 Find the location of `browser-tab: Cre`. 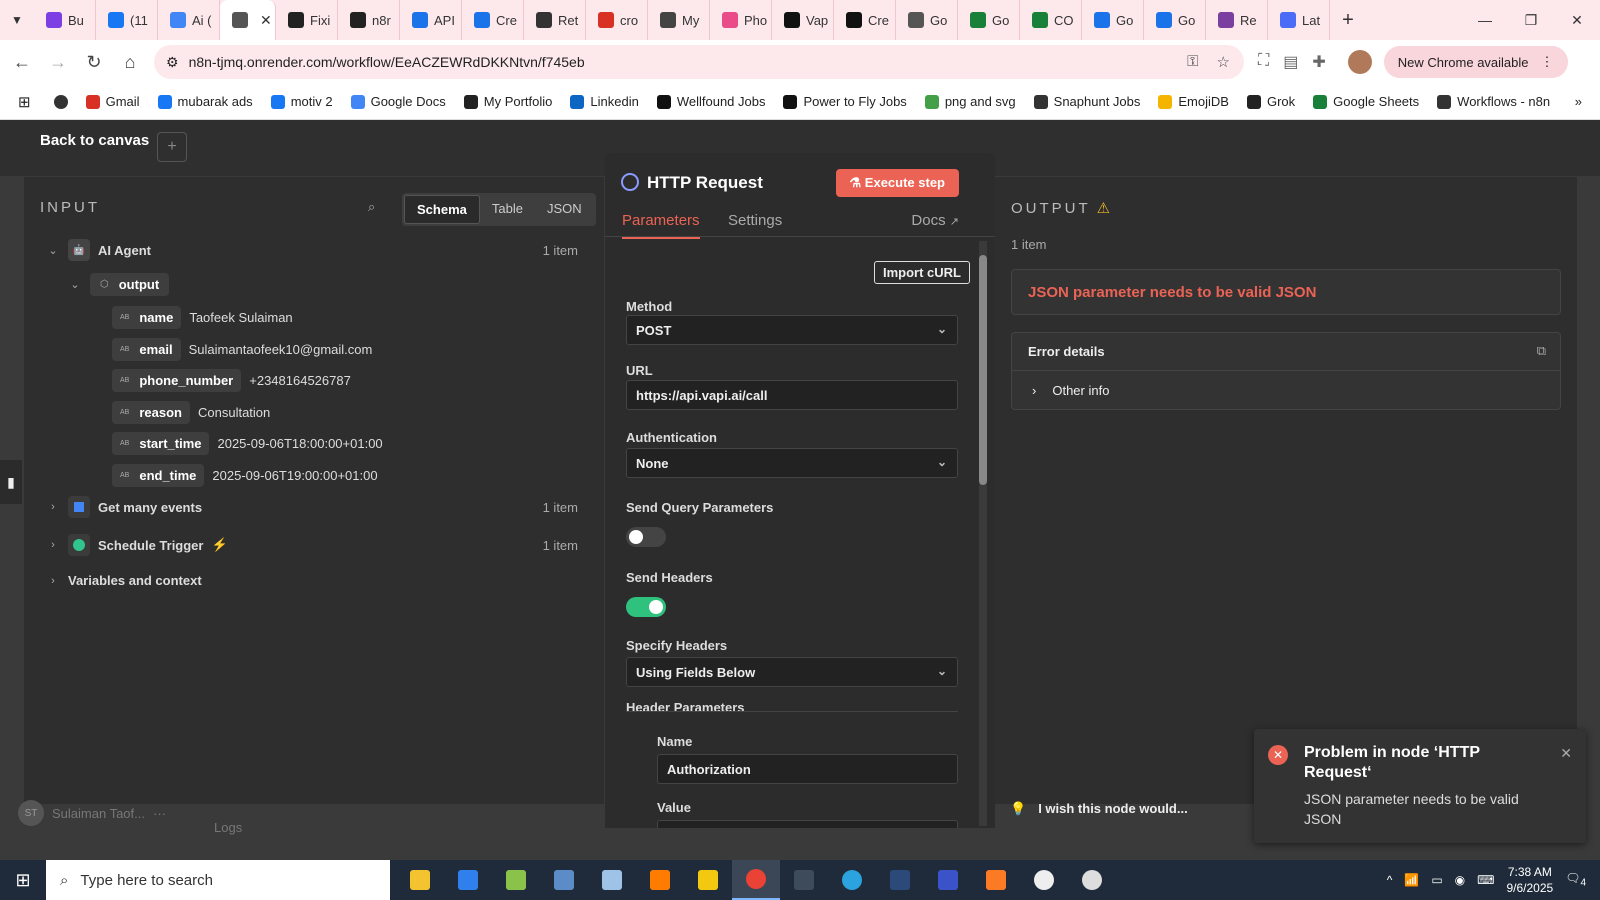

browser-tab: Cre is located at coordinates (865, 20).